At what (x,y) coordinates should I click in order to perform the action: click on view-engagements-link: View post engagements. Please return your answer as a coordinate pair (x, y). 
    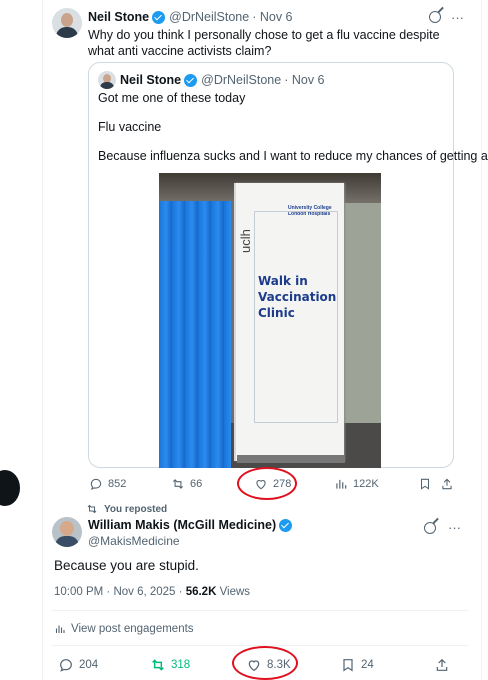
    Looking at the image, I should click on (124, 629).